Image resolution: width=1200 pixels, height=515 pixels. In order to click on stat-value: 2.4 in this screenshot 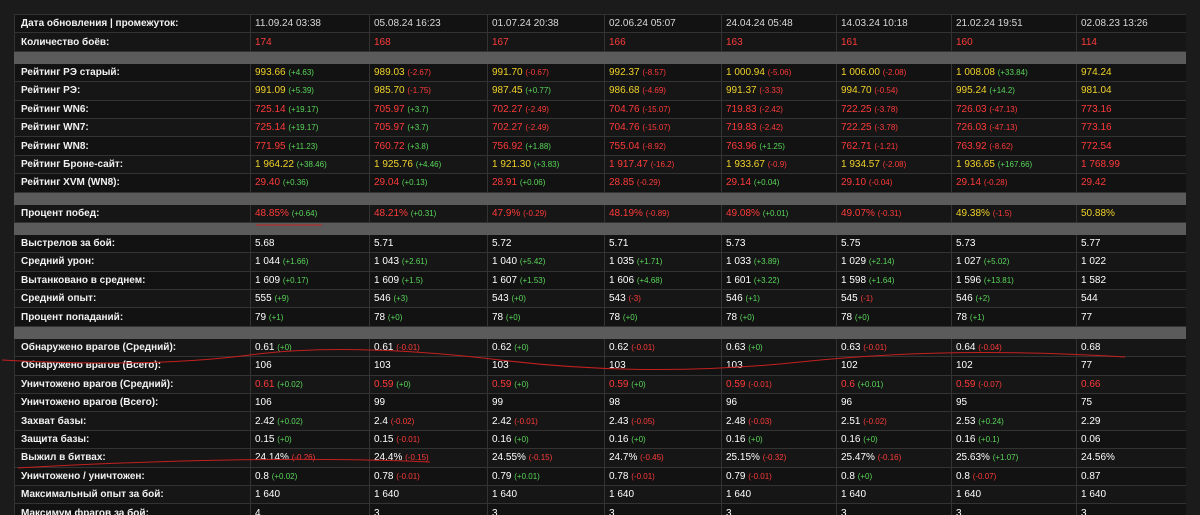, I will do `click(381, 421)`.